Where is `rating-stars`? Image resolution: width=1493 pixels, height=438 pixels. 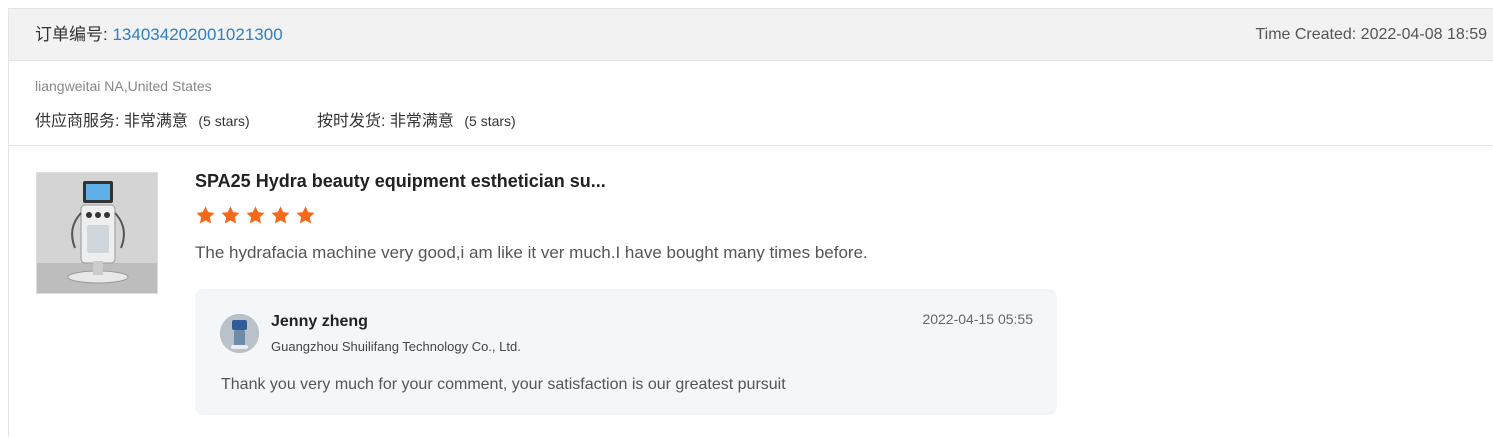 rating-stars is located at coordinates (255, 217).